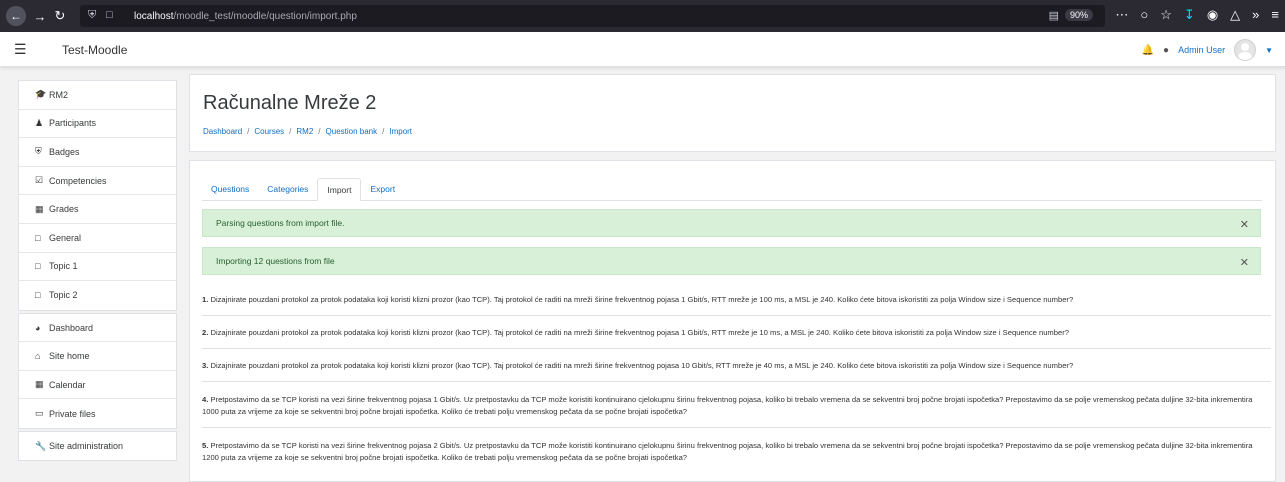  Describe the element at coordinates (39, 180) in the screenshot. I see `check-square-icon: ☑` at that location.